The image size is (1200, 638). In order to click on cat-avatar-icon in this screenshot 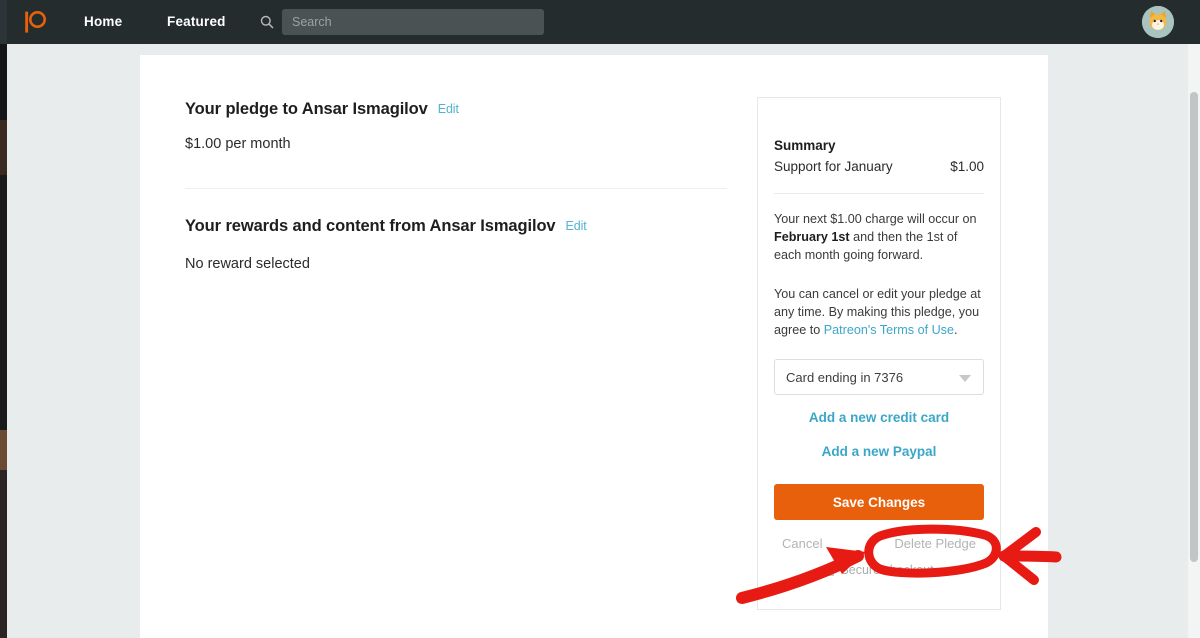, I will do `click(1158, 22)`.